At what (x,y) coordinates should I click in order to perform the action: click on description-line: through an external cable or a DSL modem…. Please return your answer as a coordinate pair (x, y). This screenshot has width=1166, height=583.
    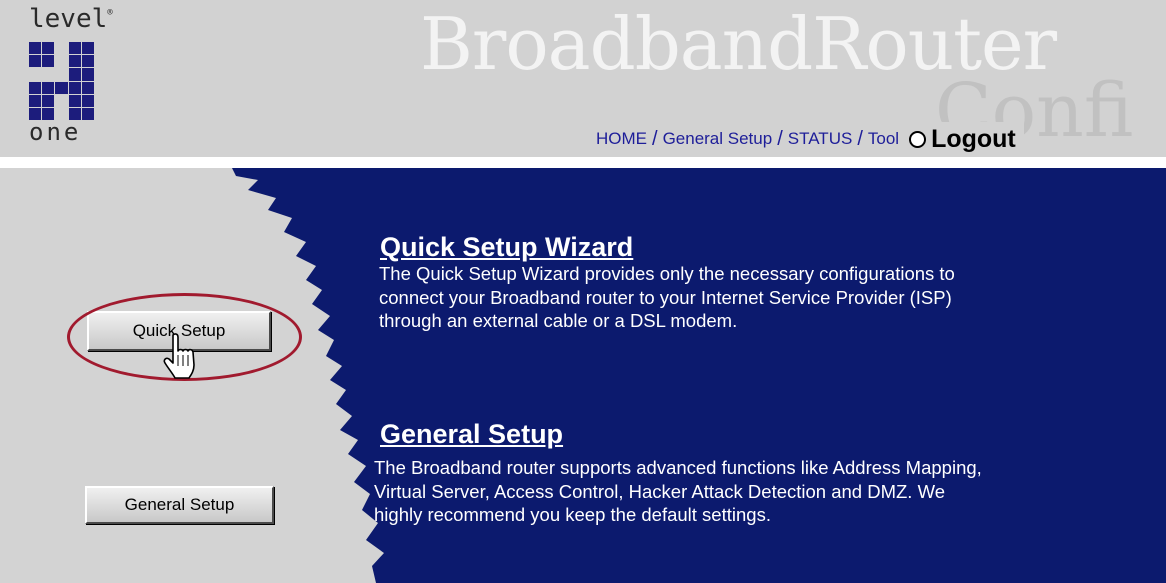
    Looking at the image, I should click on (558, 320).